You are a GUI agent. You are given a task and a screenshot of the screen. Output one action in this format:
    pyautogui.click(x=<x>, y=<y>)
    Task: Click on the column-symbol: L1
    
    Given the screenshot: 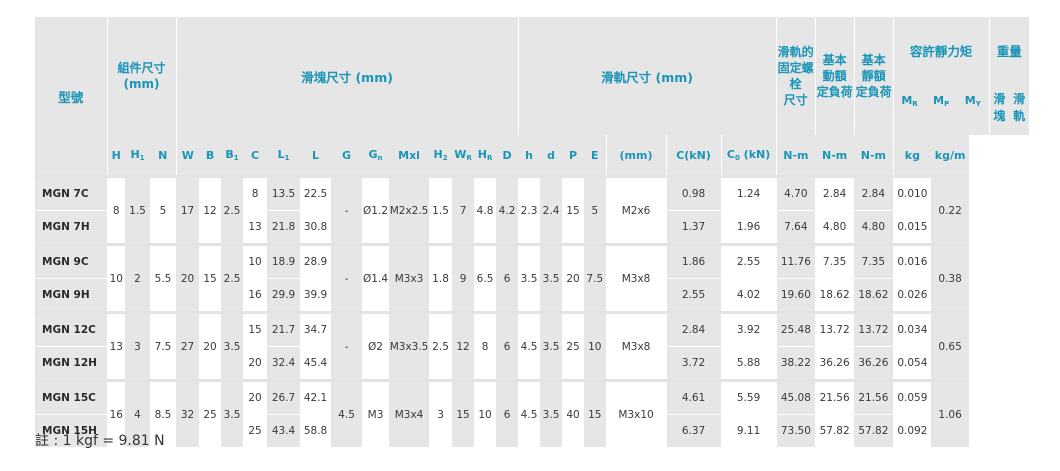 What is the action you would take?
    pyautogui.click(x=284, y=156)
    